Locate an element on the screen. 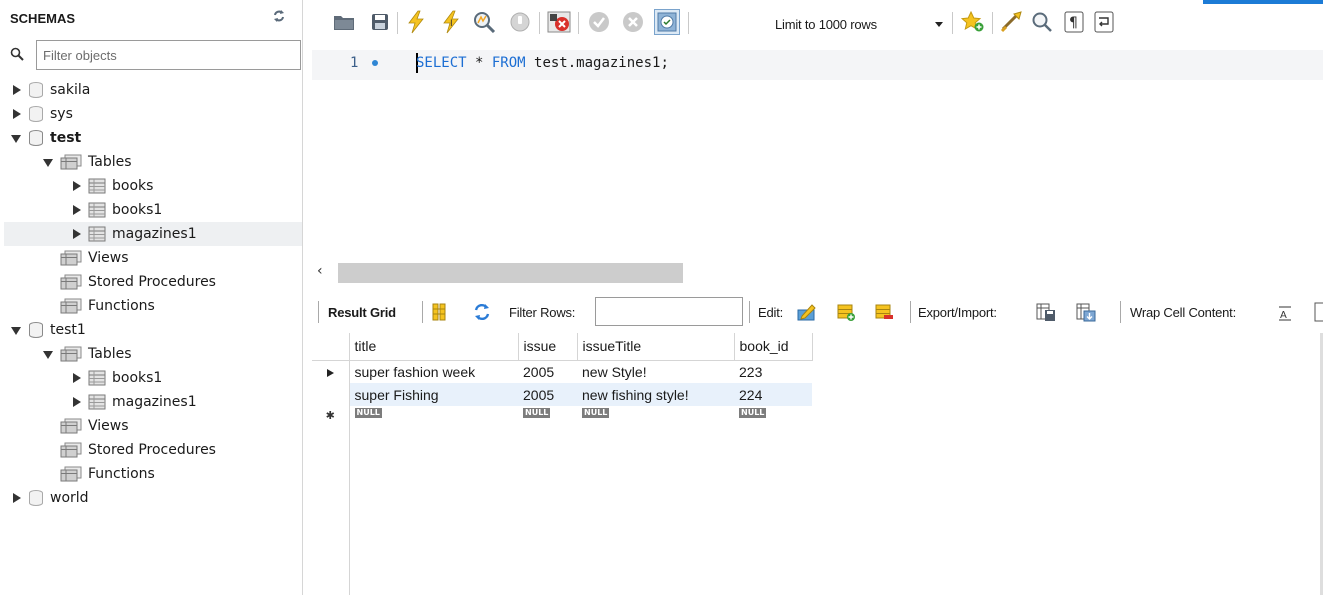  database-icon is located at coordinates (36, 330).